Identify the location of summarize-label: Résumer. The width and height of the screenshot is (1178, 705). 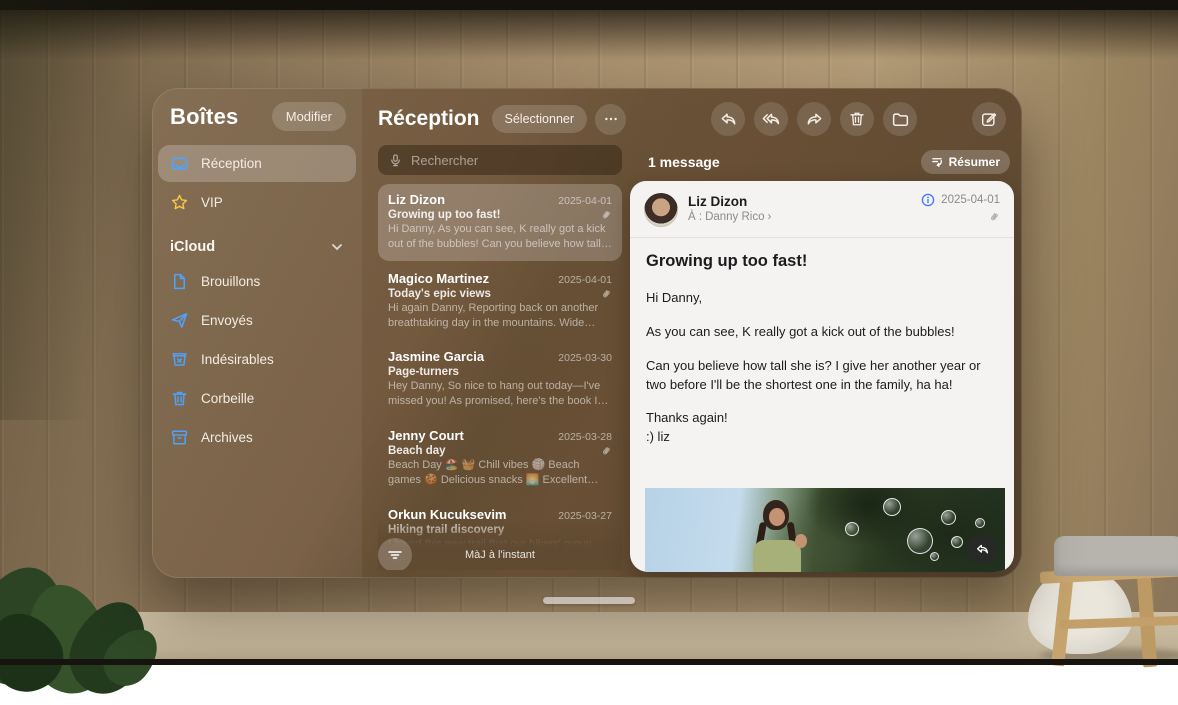
(974, 162).